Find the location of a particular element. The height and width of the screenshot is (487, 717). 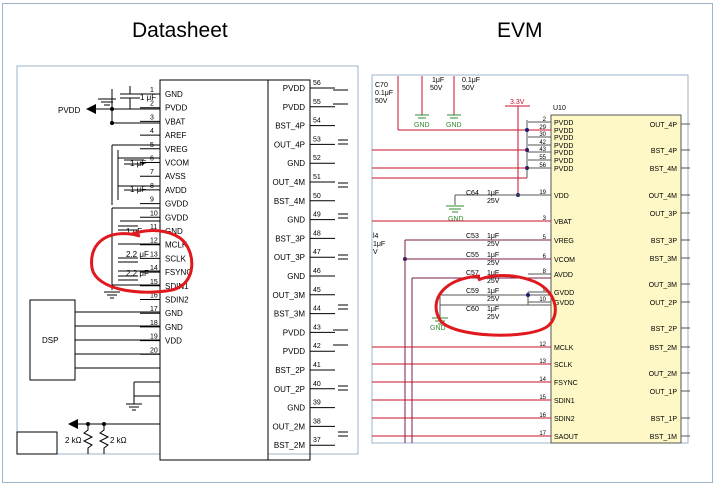

pin-name: VBAT is located at coordinates (563, 222).